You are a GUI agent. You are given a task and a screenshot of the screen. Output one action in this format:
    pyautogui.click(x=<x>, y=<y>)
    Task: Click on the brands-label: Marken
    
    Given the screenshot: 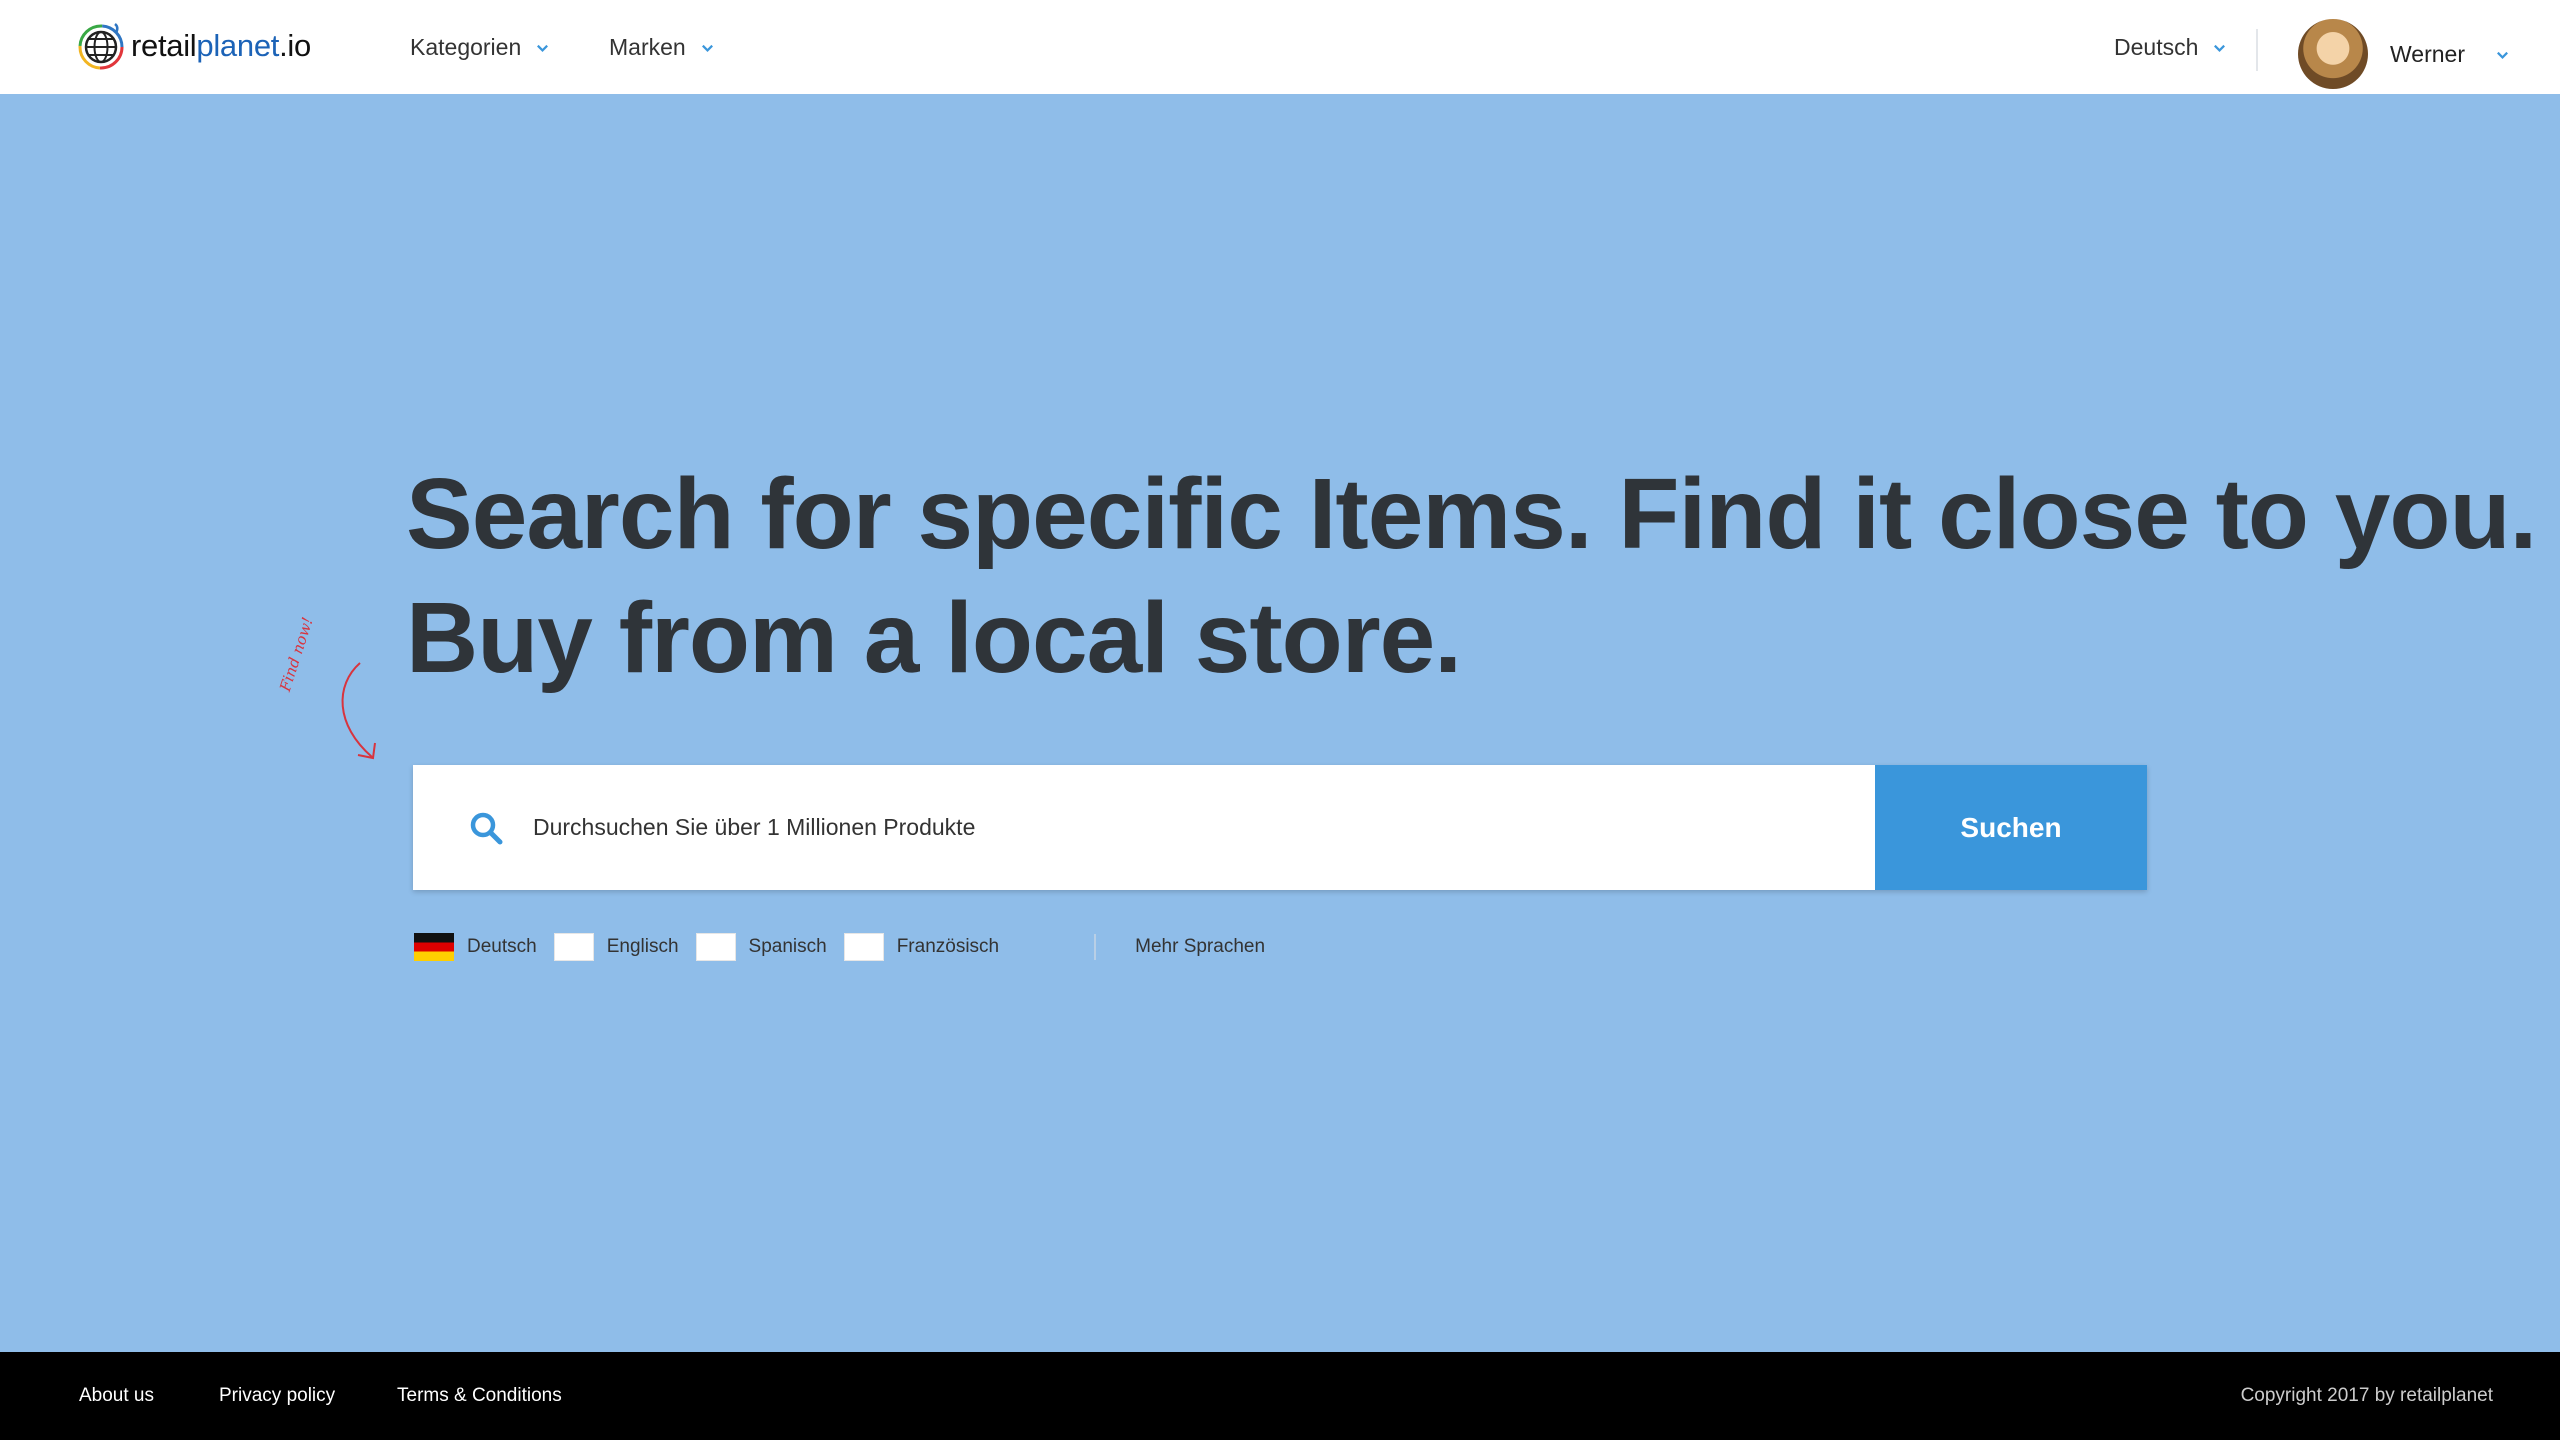 What is the action you would take?
    pyautogui.click(x=647, y=47)
    